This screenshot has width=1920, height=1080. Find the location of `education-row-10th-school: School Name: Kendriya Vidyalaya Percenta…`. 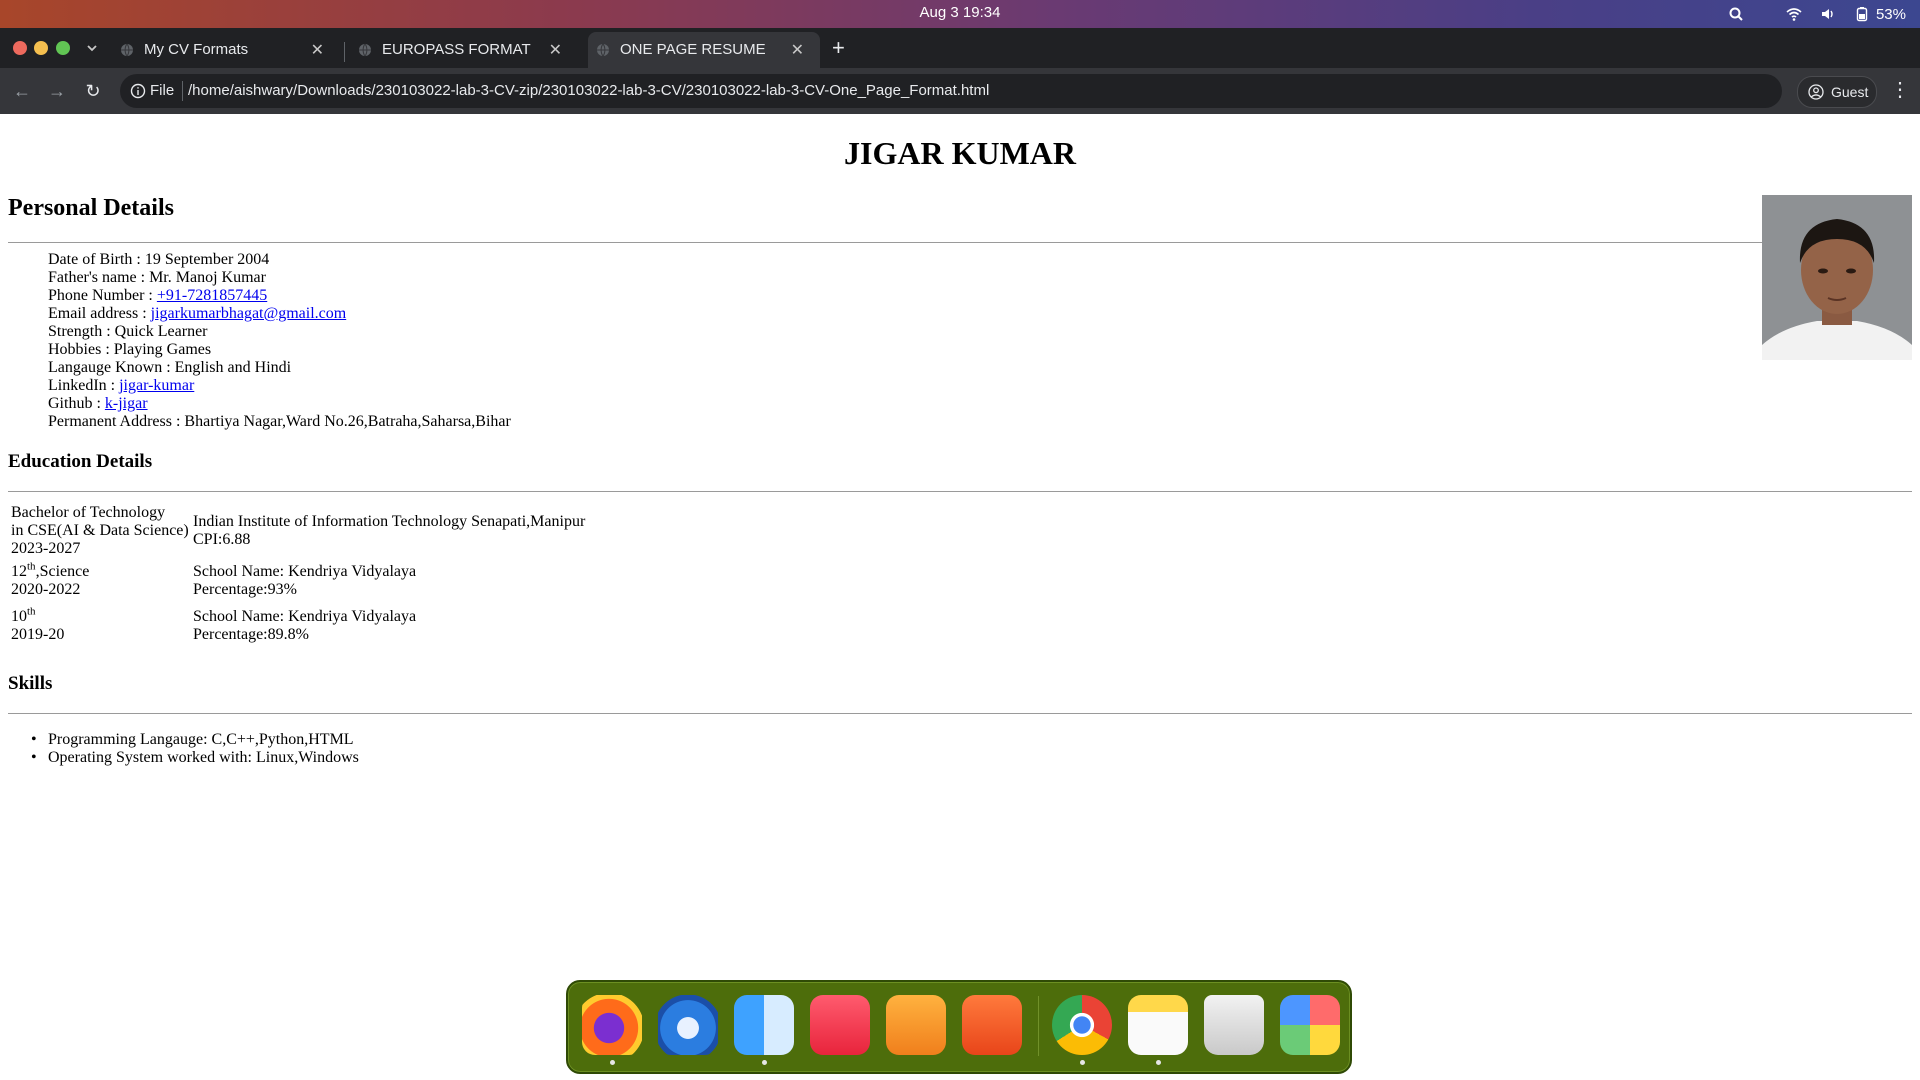

education-row-10th-school: School Name: Kendriya Vidyalaya Percenta… is located at coordinates (304, 626).